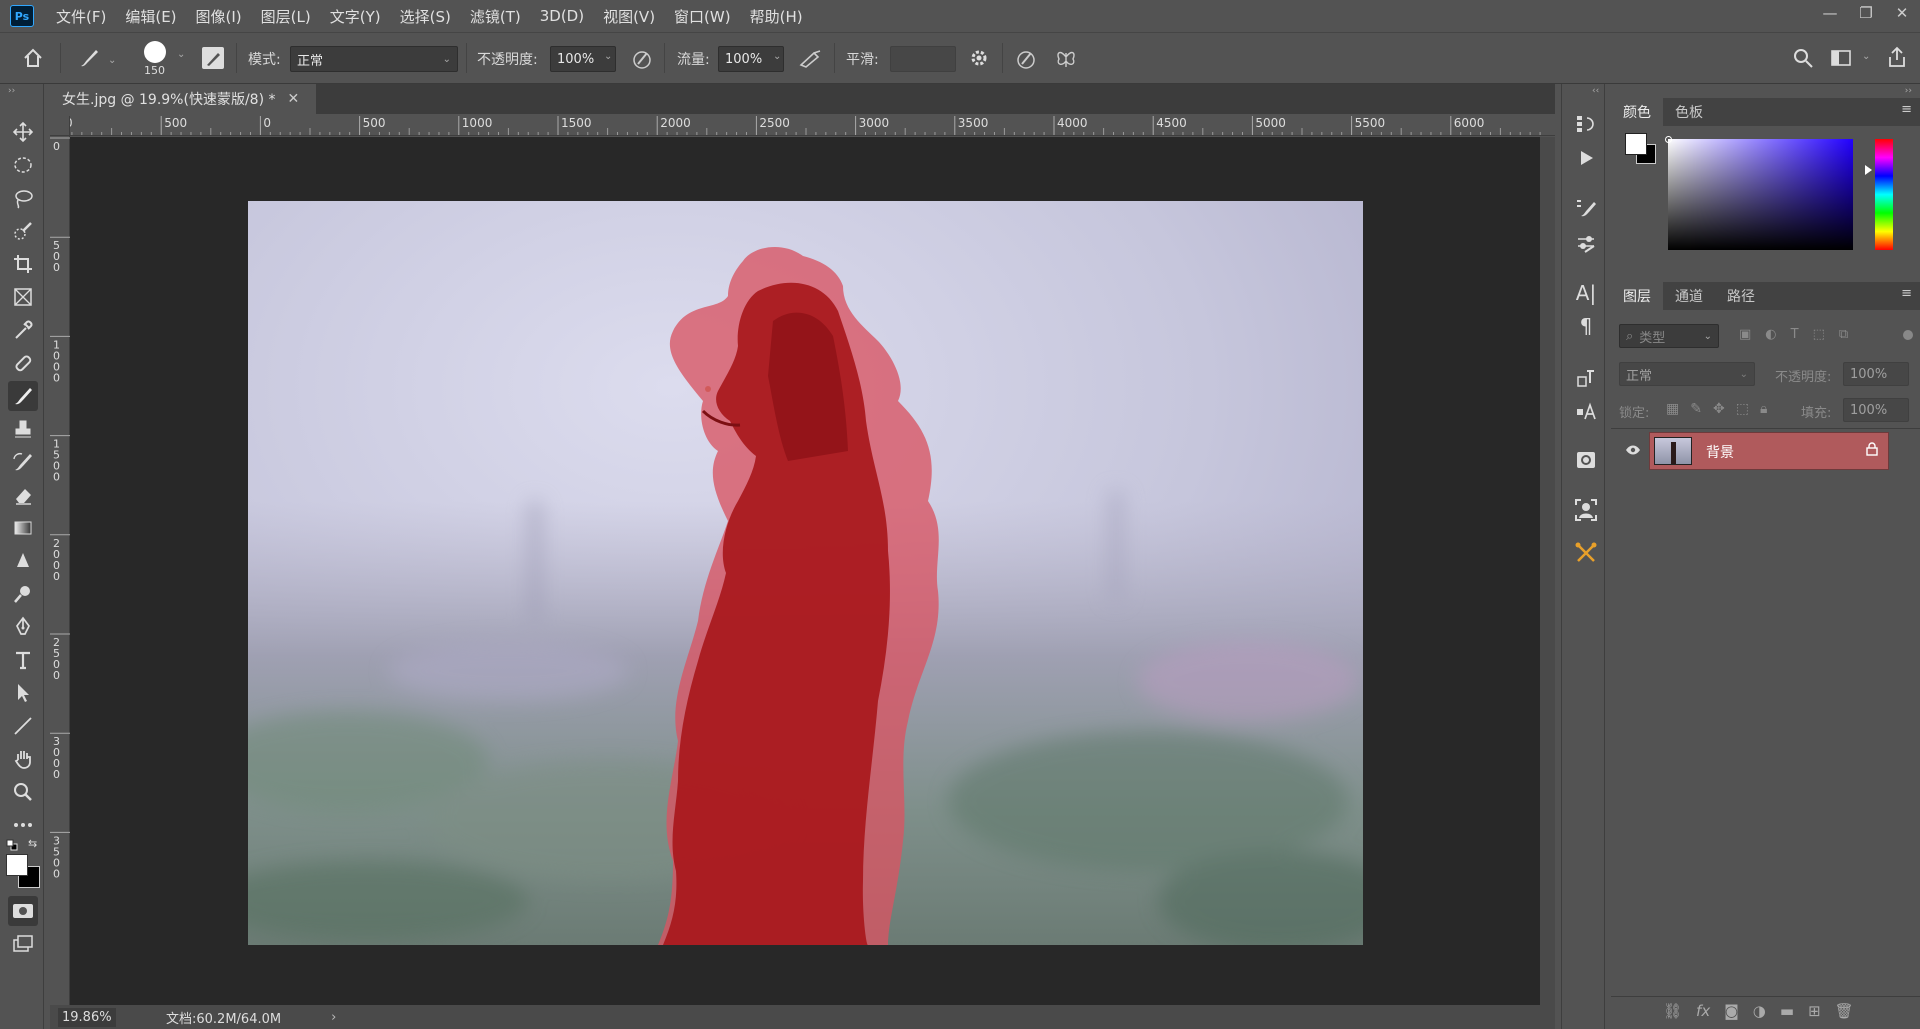 This screenshot has width=1920, height=1029. Describe the element at coordinates (1586, 326) in the screenshot. I see `paragraph-icon: ¶` at that location.